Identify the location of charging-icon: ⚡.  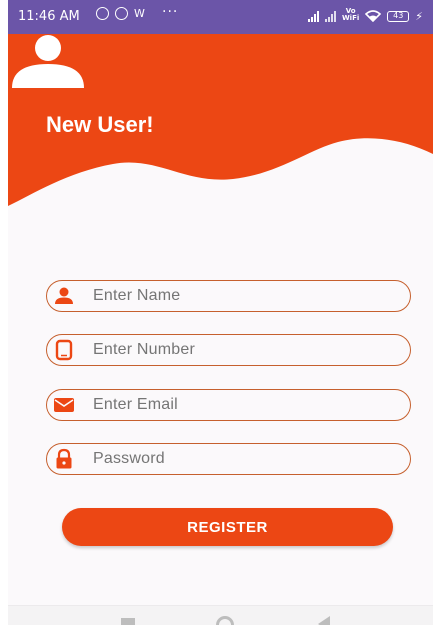
(419, 16).